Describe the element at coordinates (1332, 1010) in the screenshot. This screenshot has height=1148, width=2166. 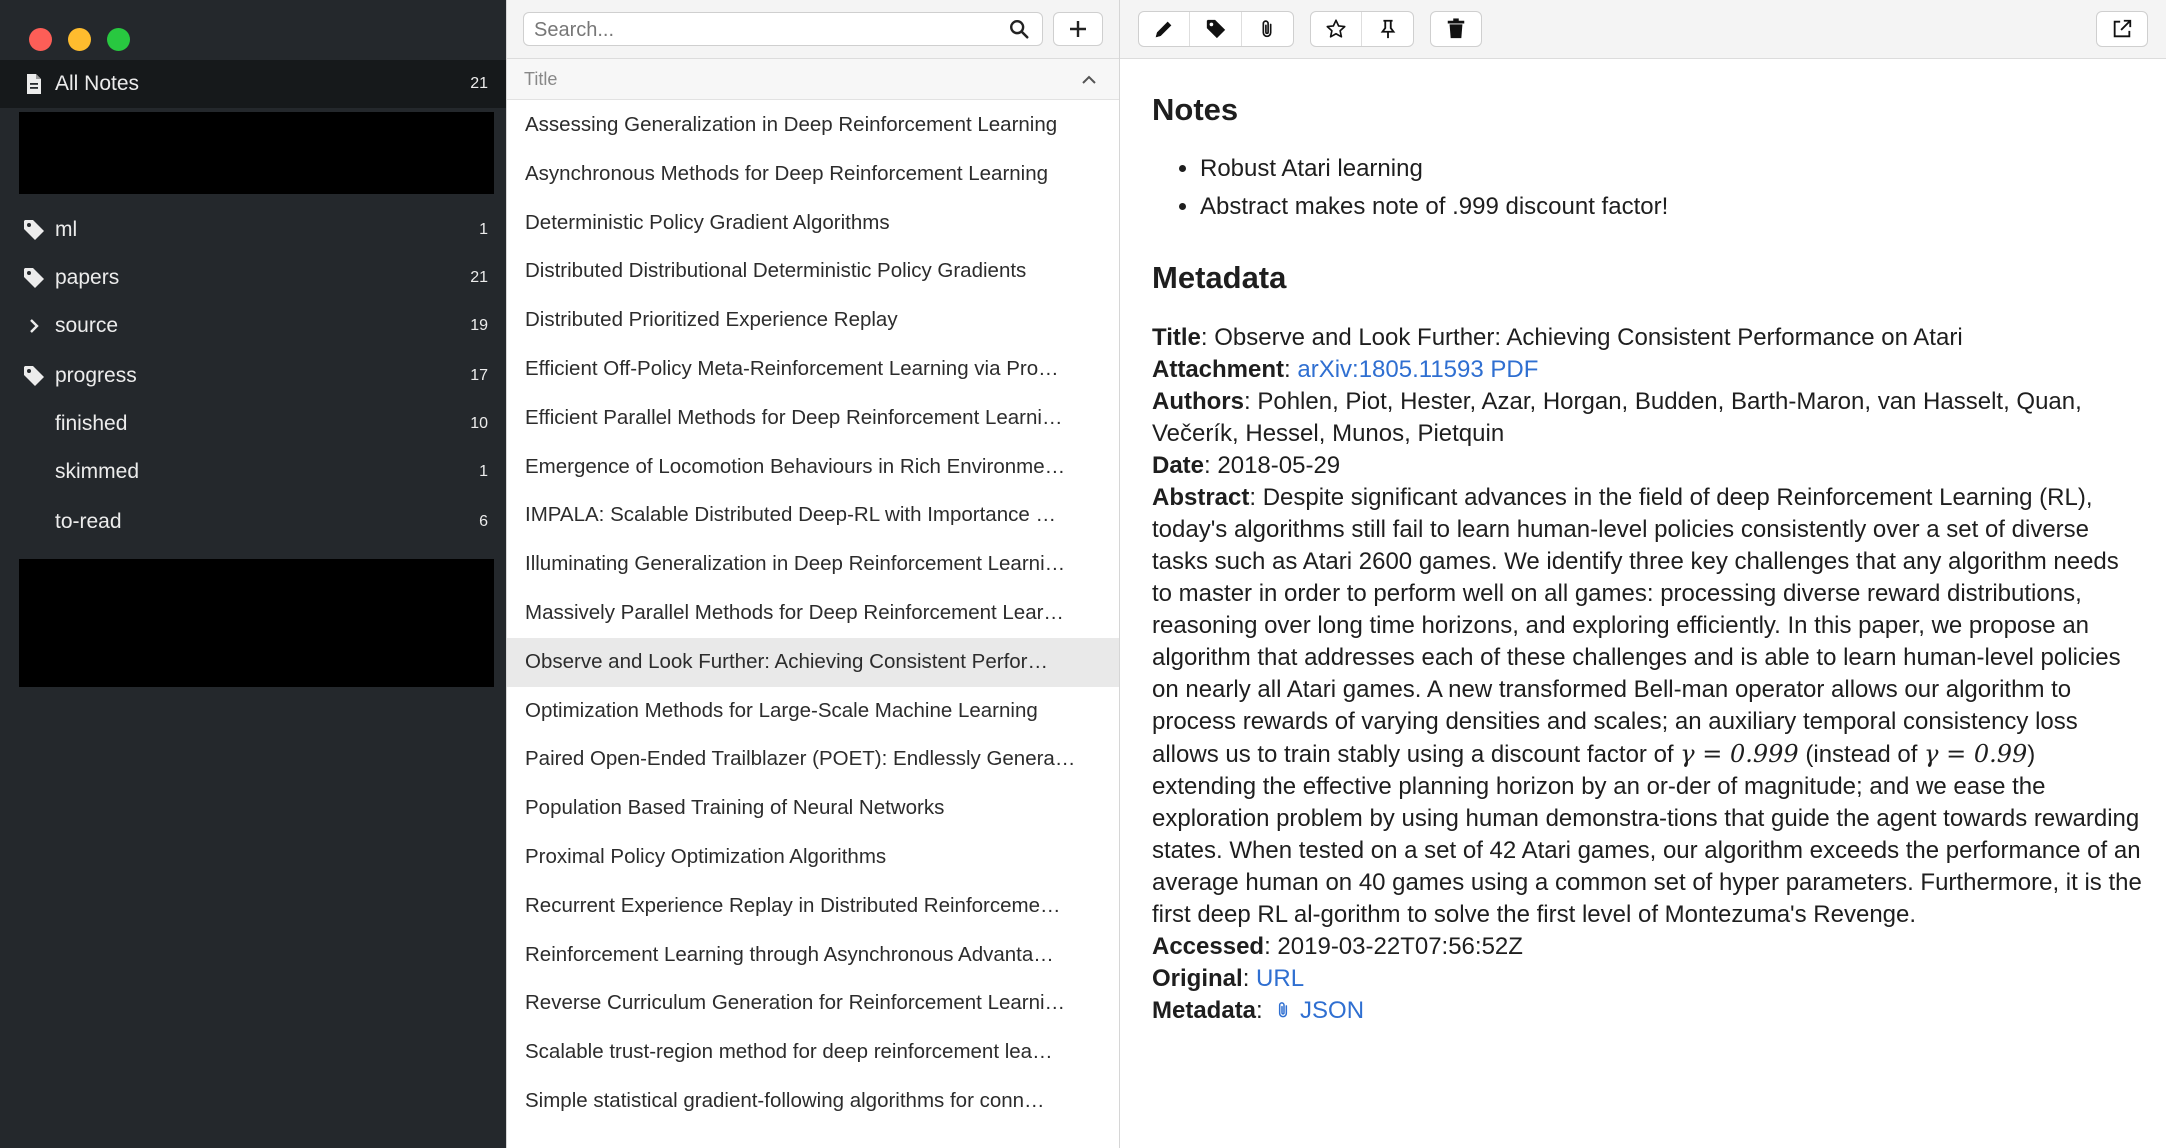
I see `metadata-json-link: JSON` at that location.